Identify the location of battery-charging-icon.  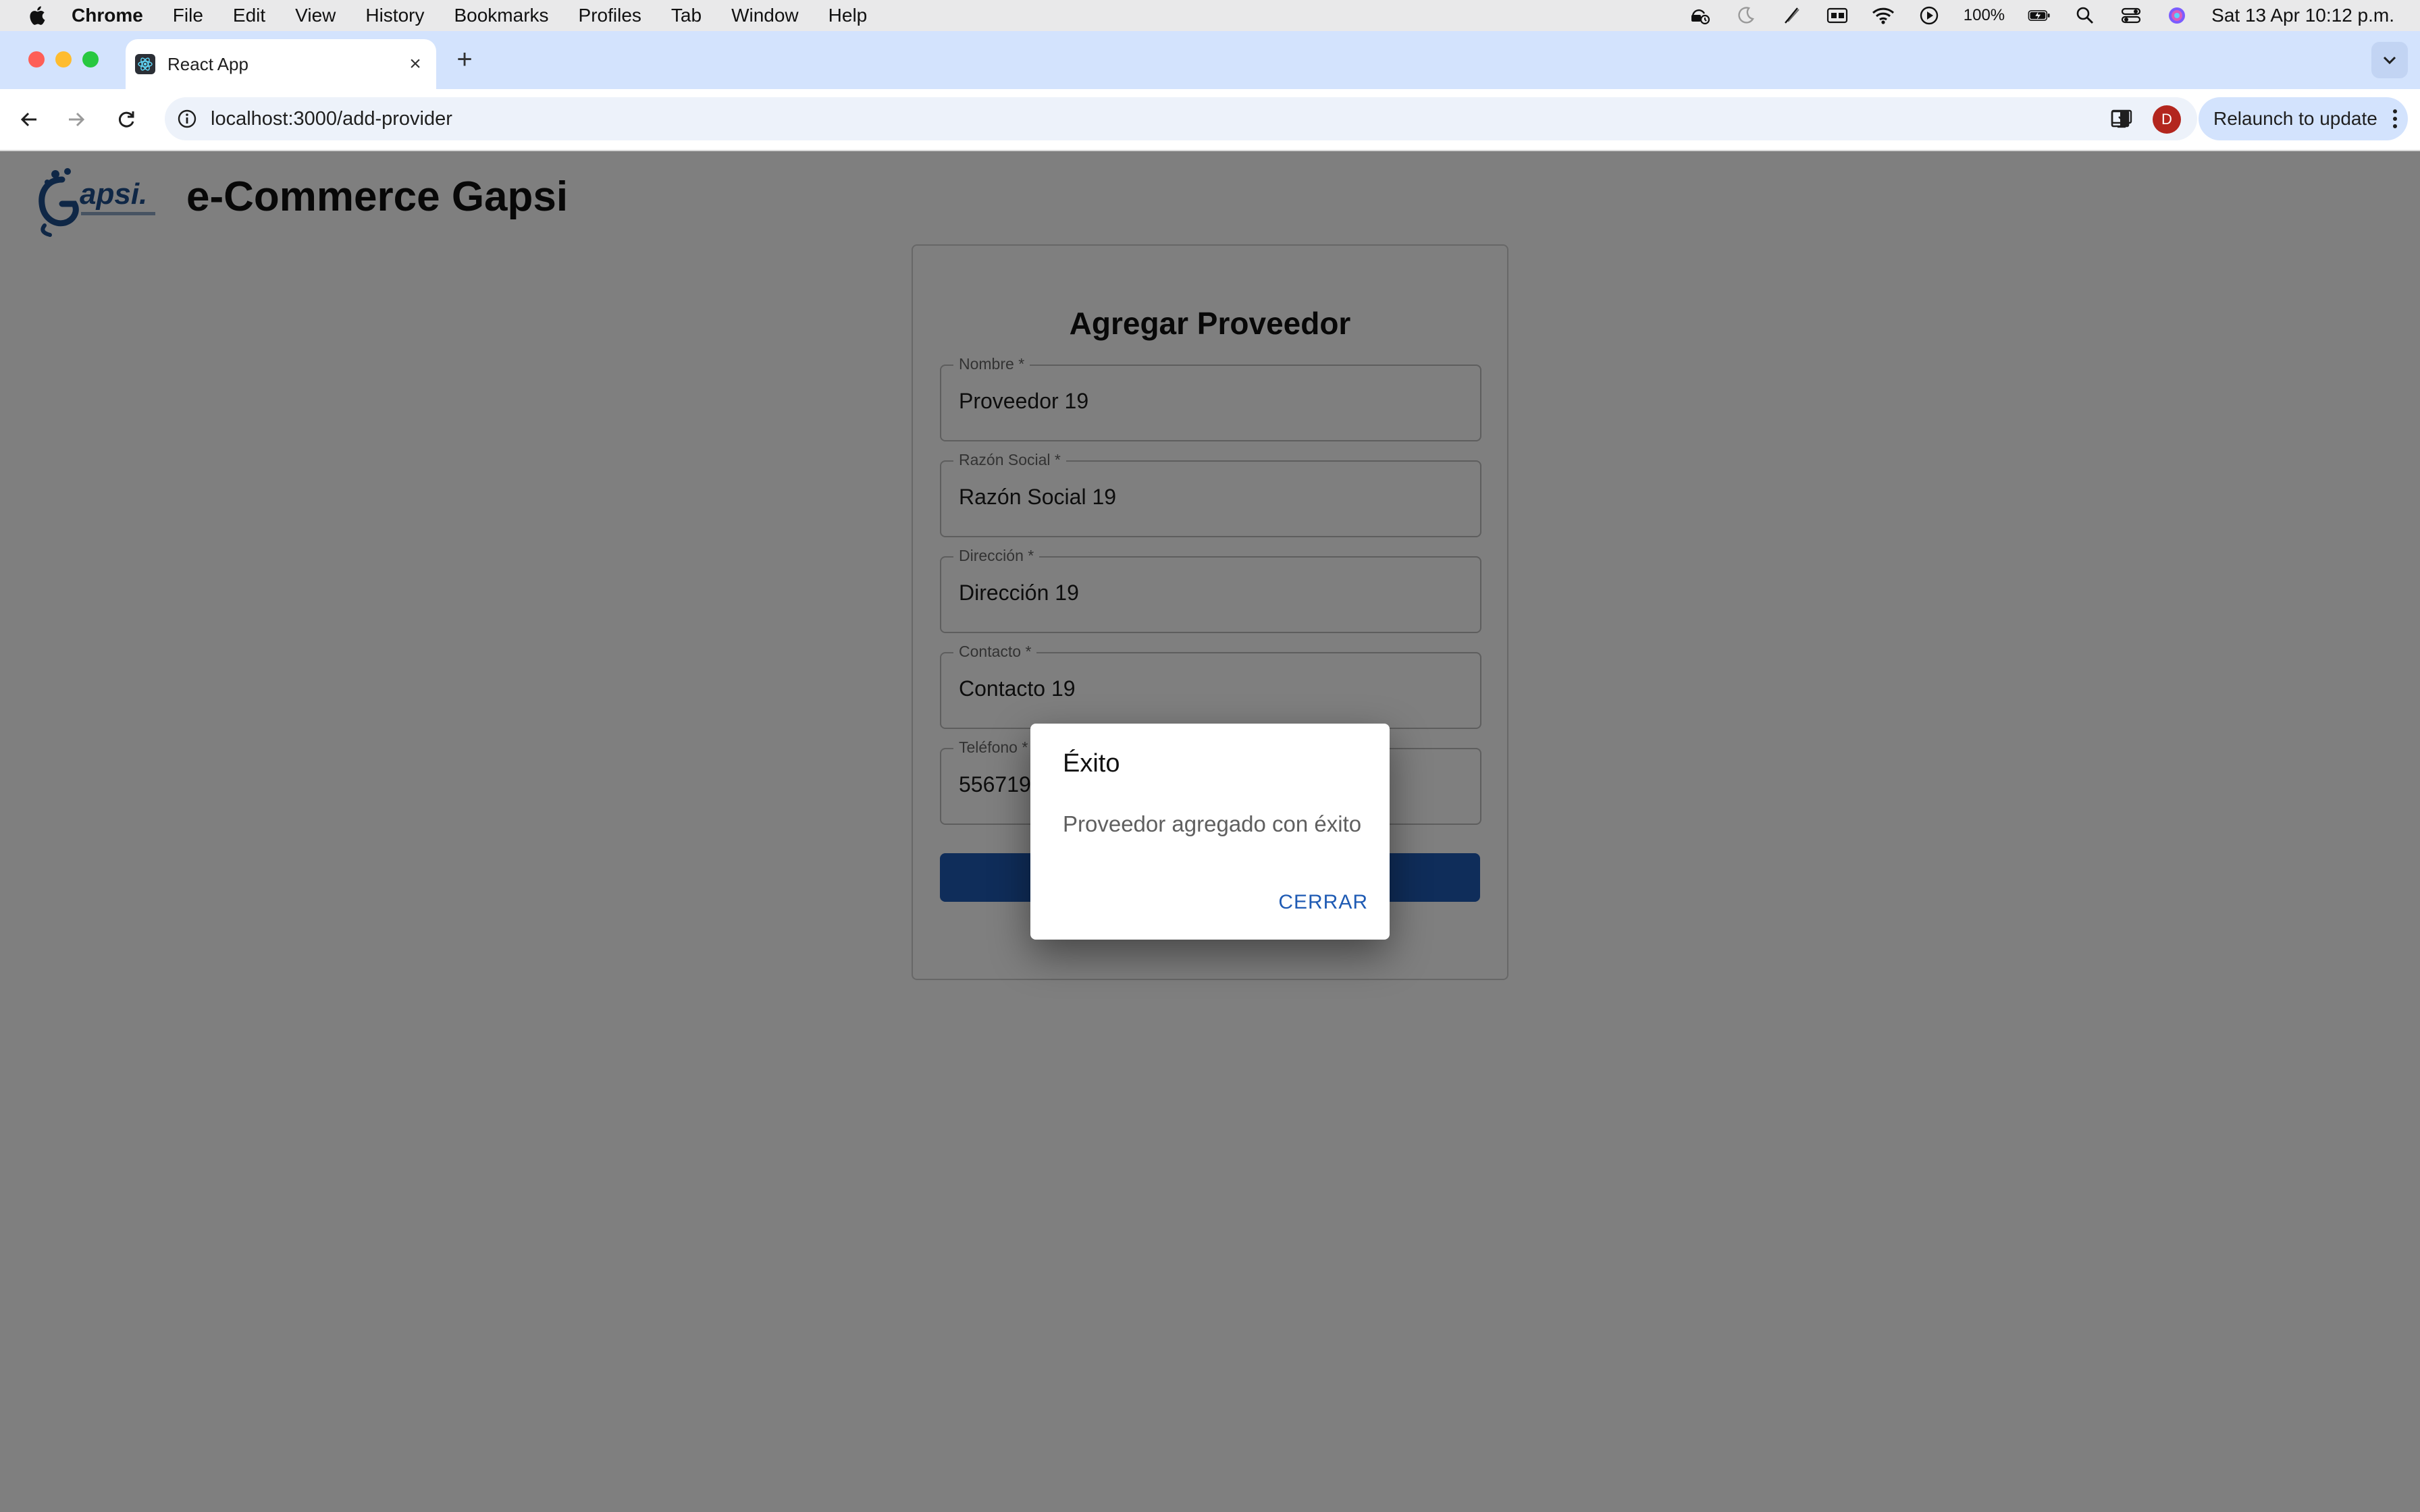
(2039, 15).